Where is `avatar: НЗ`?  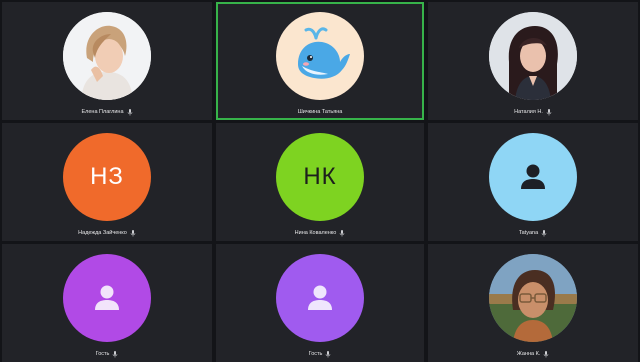 avatar: НЗ is located at coordinates (107, 177).